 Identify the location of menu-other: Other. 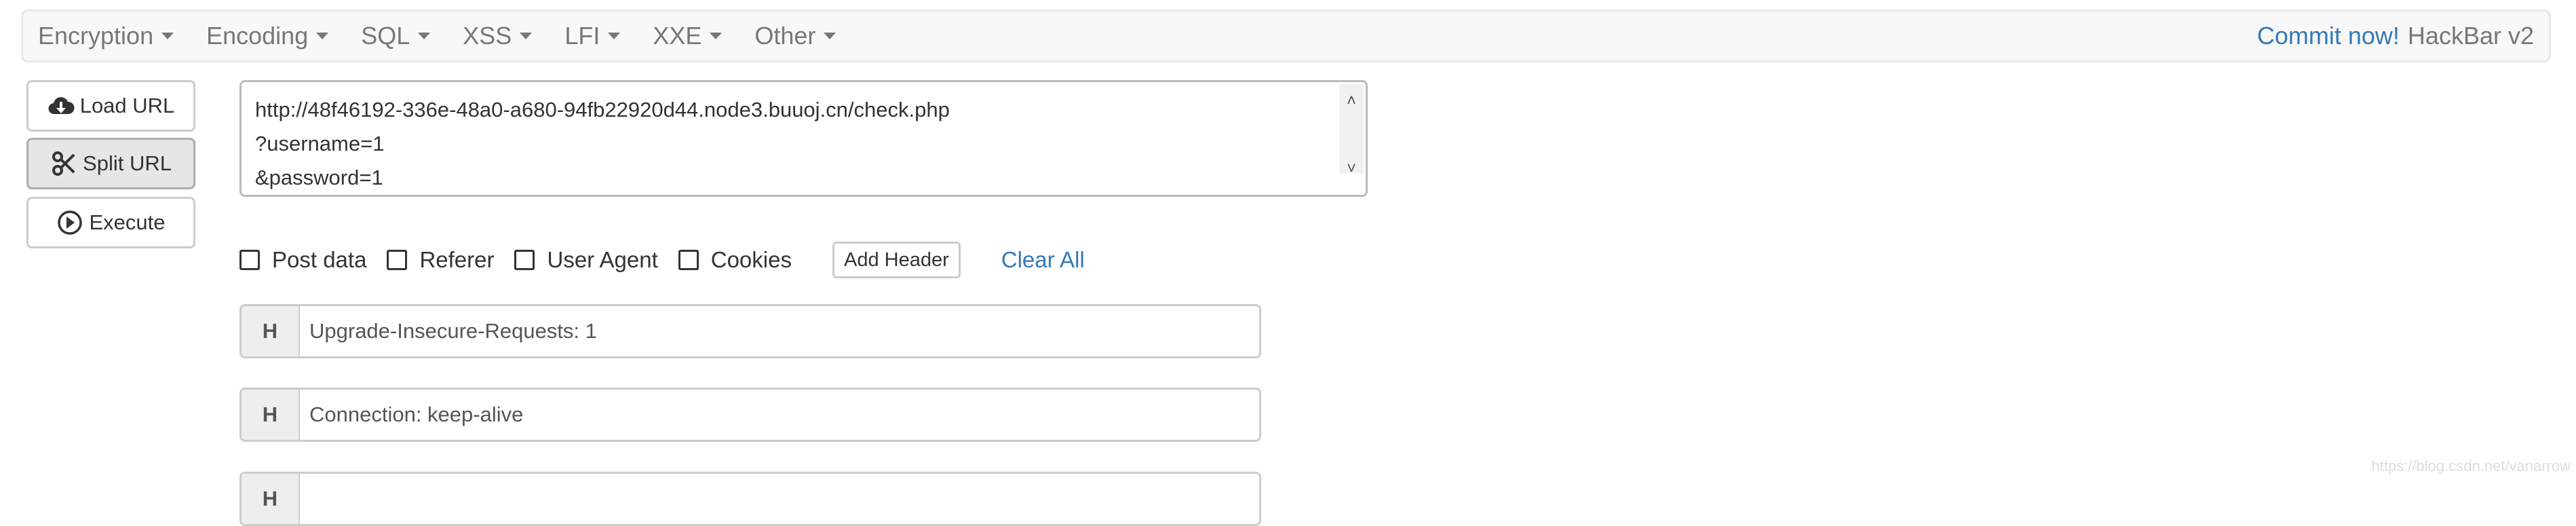
(795, 36).